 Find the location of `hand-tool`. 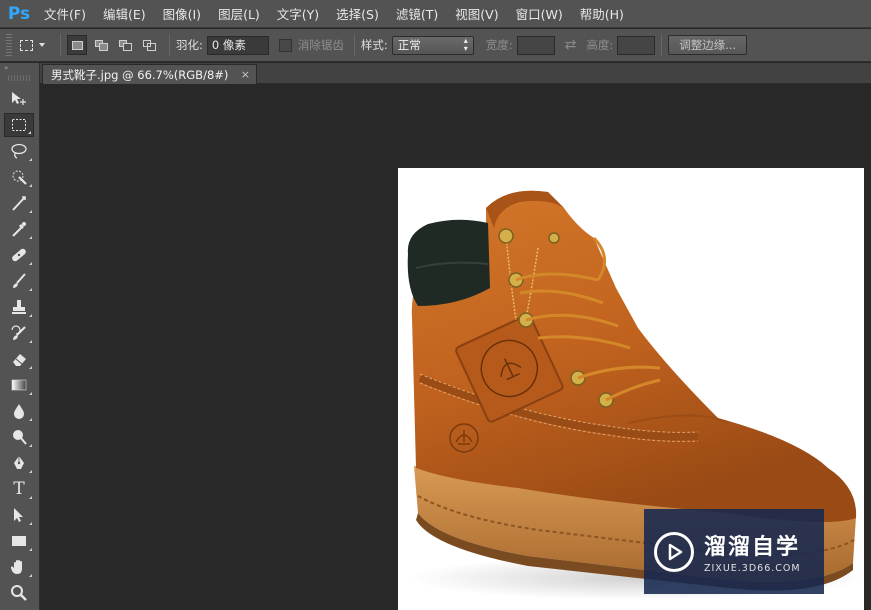

hand-tool is located at coordinates (19, 567).